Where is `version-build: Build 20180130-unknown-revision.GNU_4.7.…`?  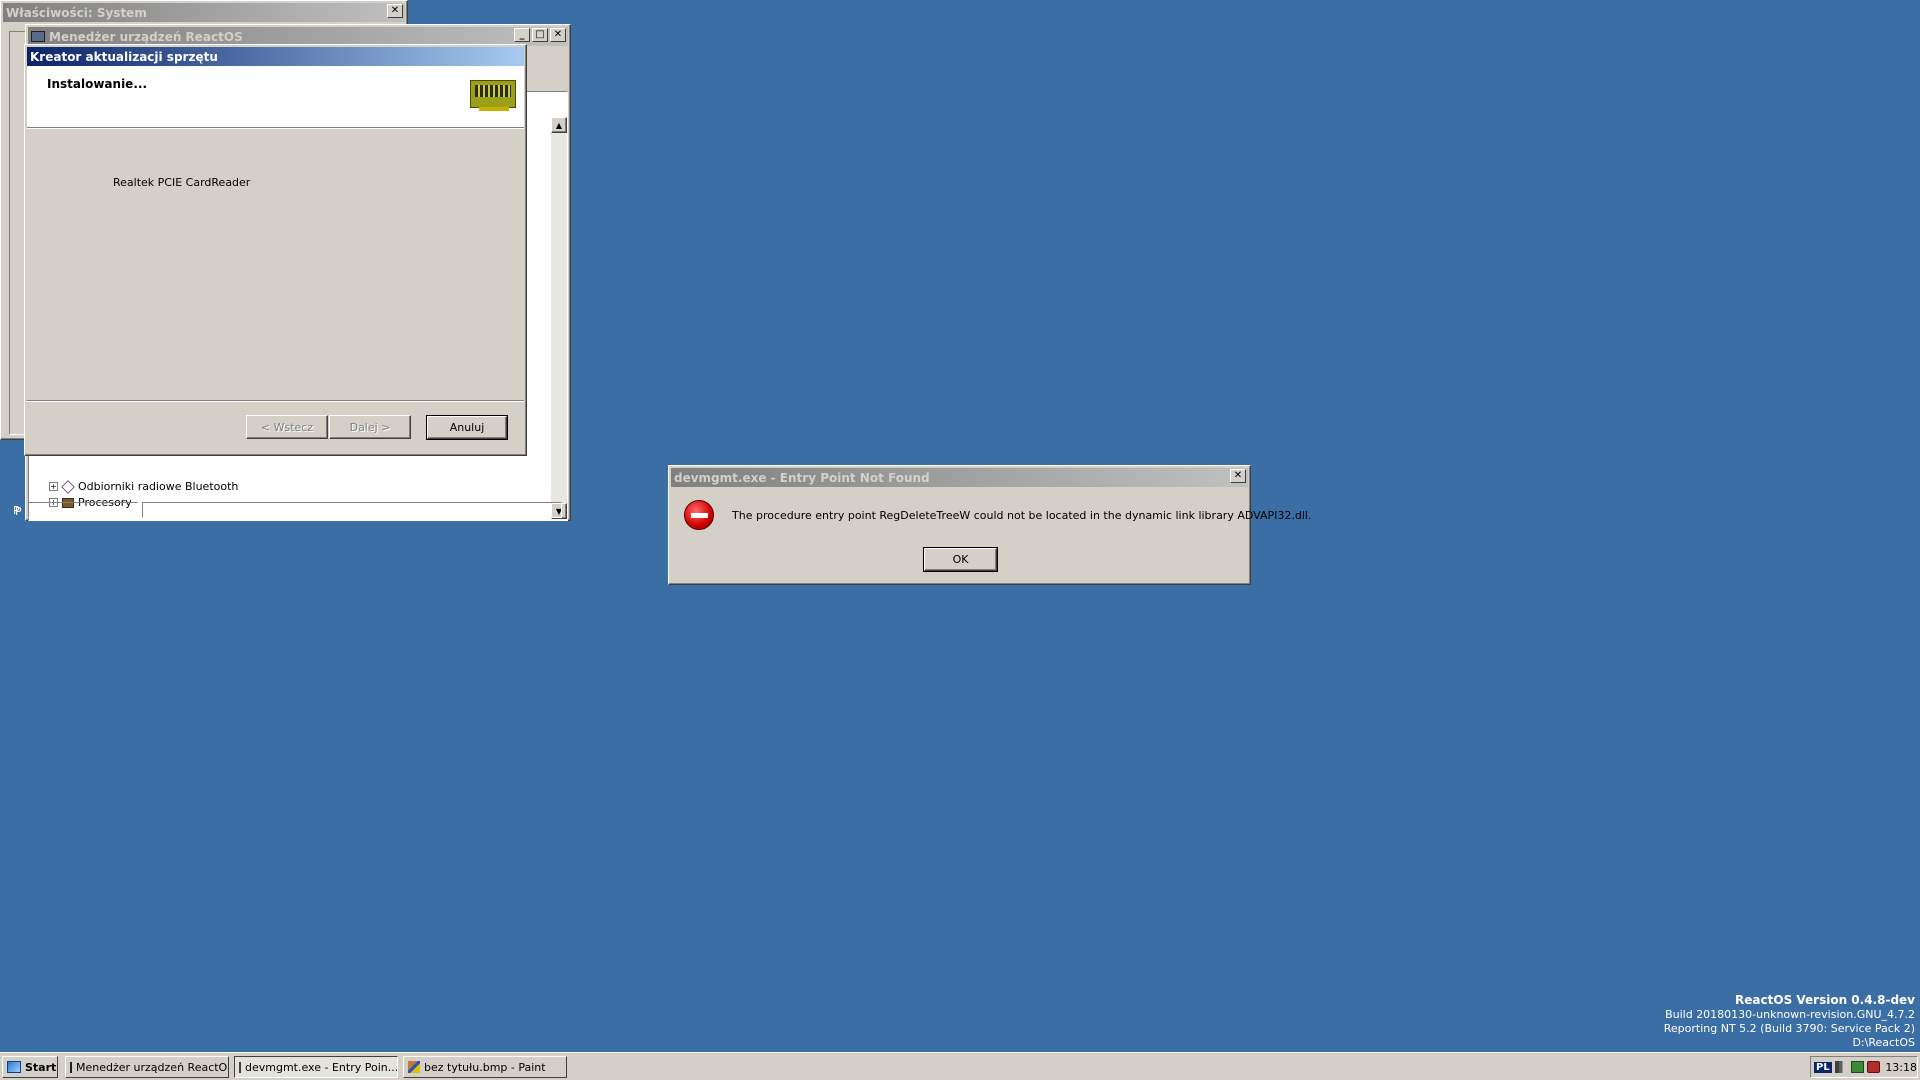 version-build: Build 20180130-unknown-revision.GNU_4.7.… is located at coordinates (1790, 1014).